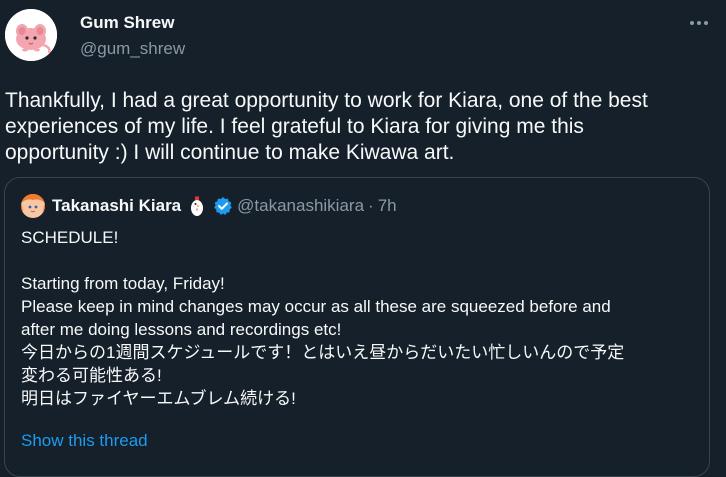 This screenshot has width=726, height=477. Describe the element at coordinates (209, 206) in the screenshot. I see `quoted-tweet-header: Takanashi Kiara @takanashikiara · 7h` at that location.